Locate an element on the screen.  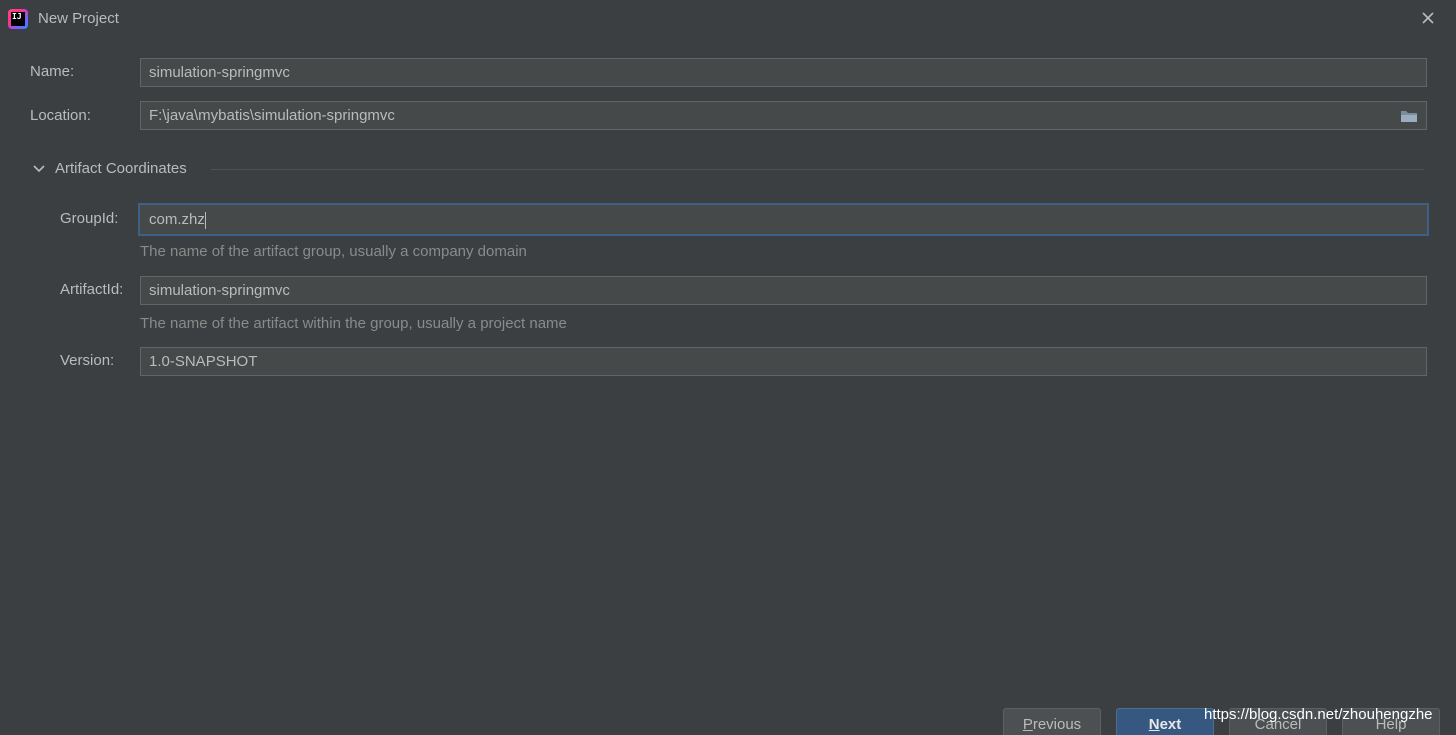
previous-button: Previous is located at coordinates (1052, 721).